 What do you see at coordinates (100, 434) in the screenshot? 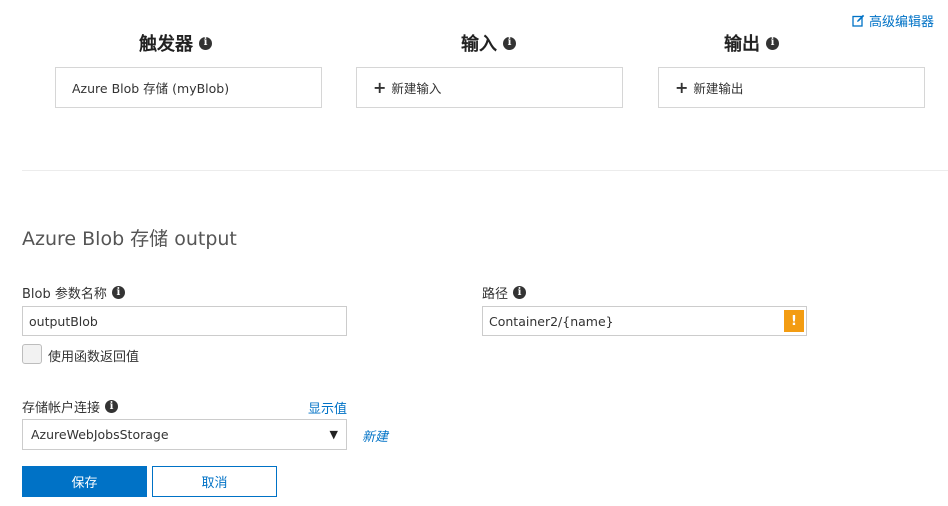
I see `storage-connection-value: AzureWebJobsStorage` at bounding box center [100, 434].